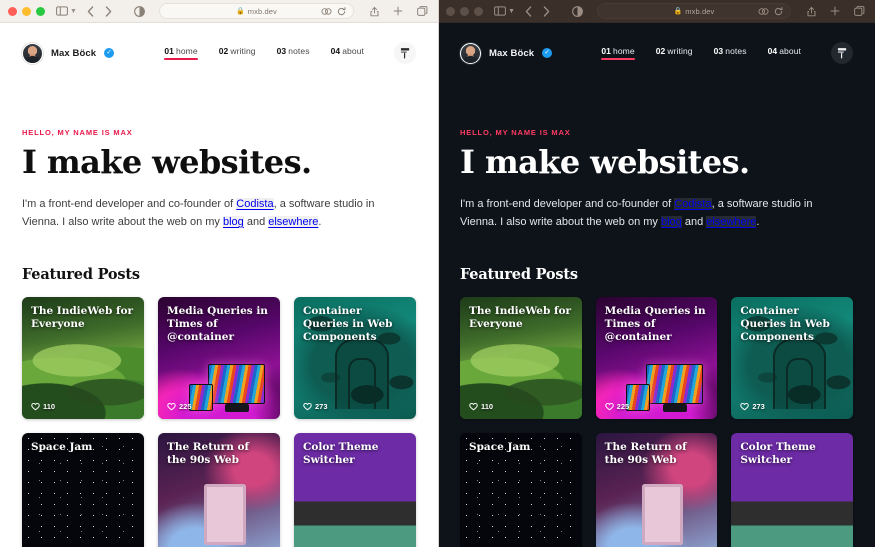  I want to click on post-title: Space Jam, so click(62, 446).